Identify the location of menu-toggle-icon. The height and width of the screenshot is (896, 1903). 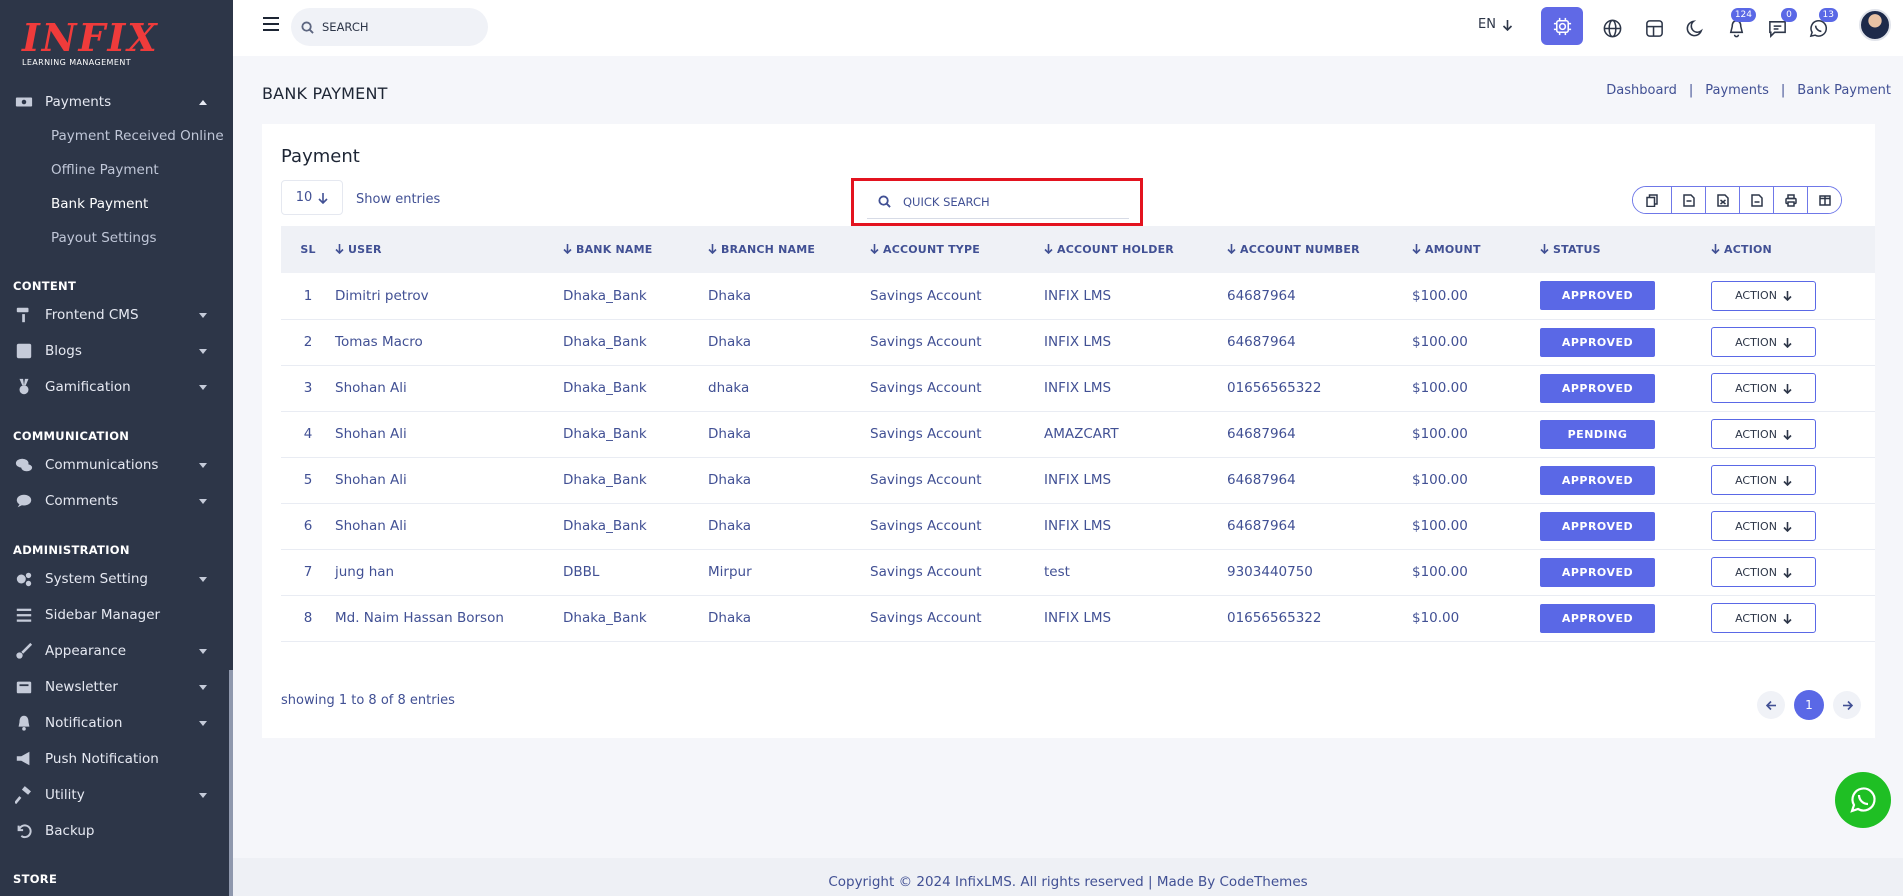
(271, 24).